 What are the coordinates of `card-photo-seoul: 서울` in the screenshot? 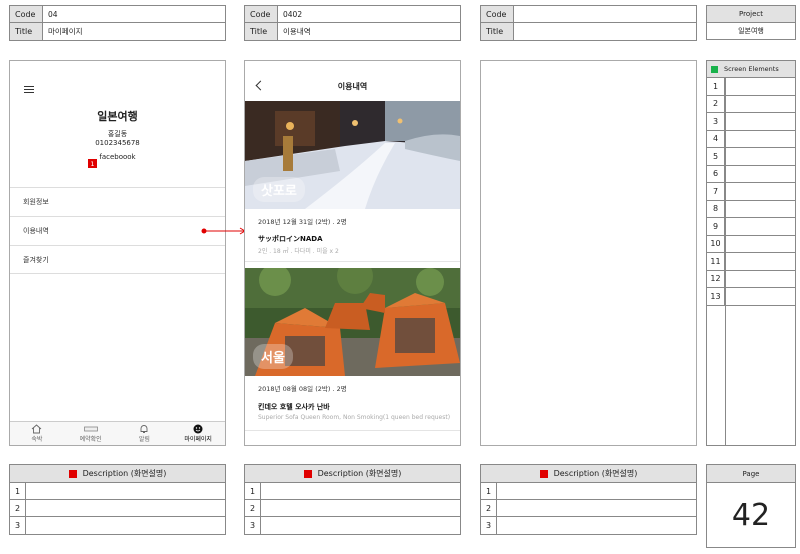 It's located at (352, 322).